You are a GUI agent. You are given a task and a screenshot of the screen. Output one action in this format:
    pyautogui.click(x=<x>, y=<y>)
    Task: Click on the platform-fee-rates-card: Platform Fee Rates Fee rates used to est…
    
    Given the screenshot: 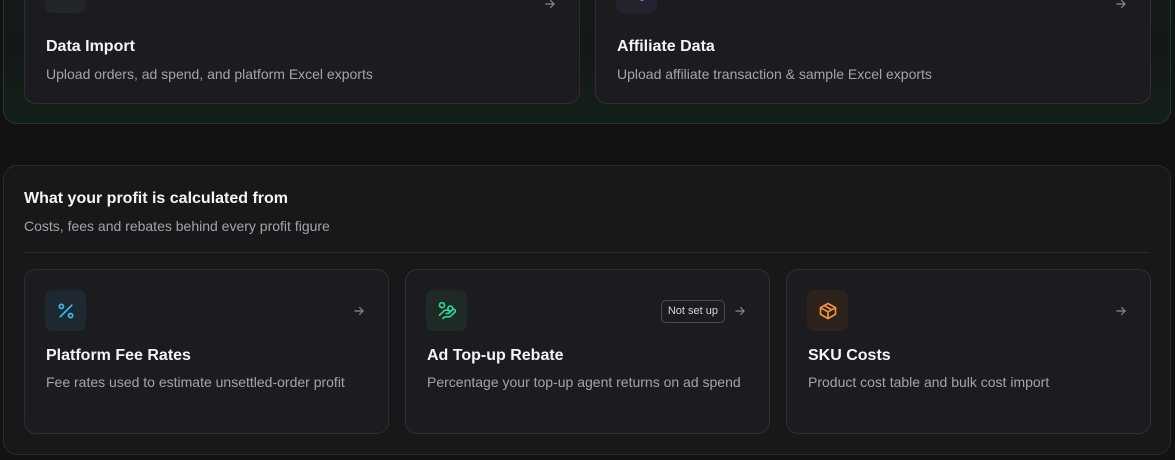 What is the action you would take?
    pyautogui.click(x=206, y=351)
    